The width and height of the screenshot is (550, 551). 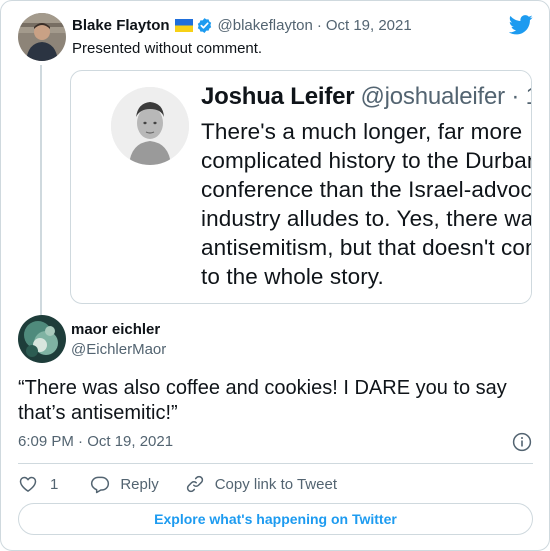 What do you see at coordinates (100, 485) in the screenshot?
I see `reply-bubble-icon` at bounding box center [100, 485].